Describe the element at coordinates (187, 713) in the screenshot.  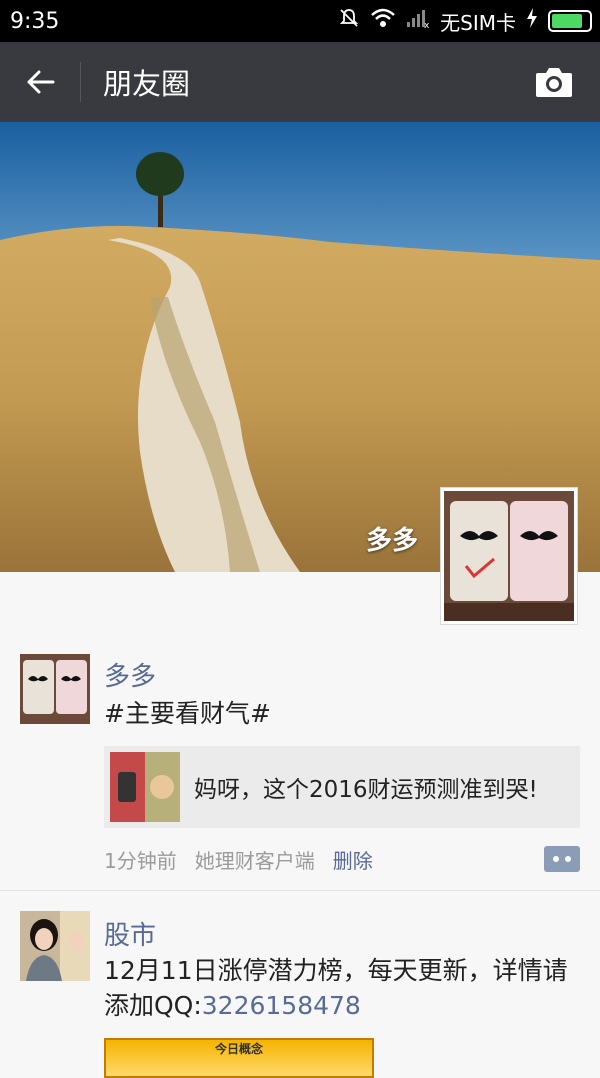
I see `post-text: #主要看财气#` at that location.